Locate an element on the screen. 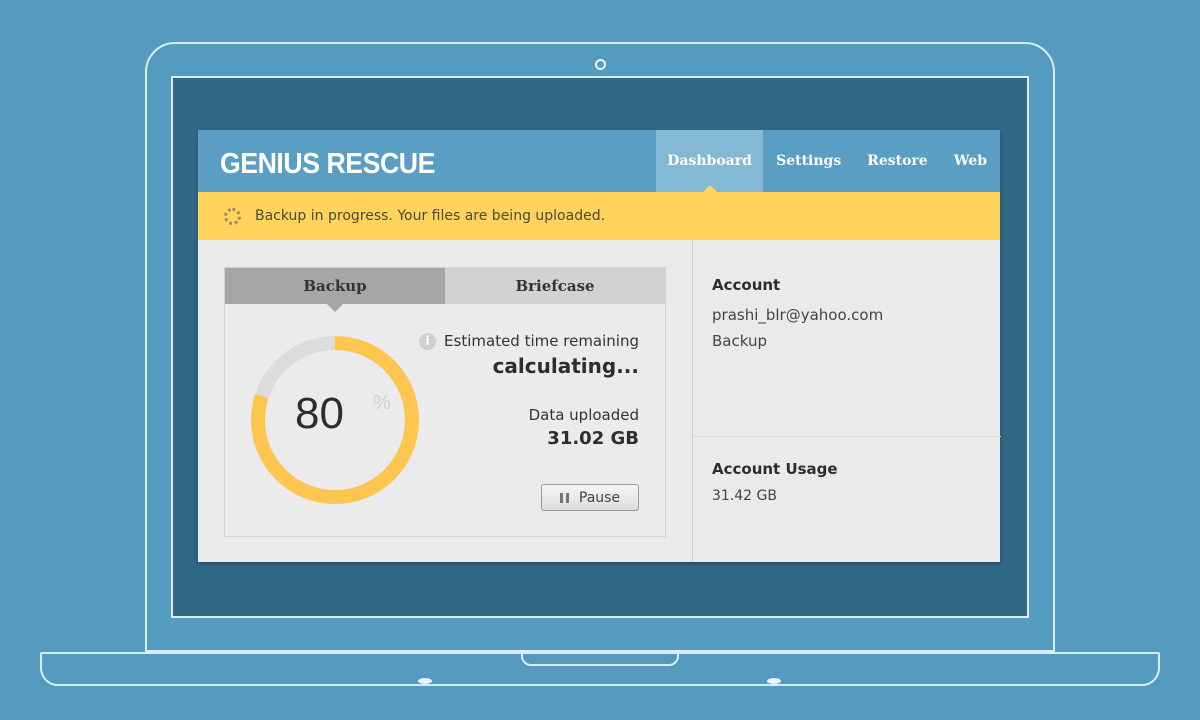 Image resolution: width=1200 pixels, height=720 pixels. account-divider is located at coordinates (847, 436).